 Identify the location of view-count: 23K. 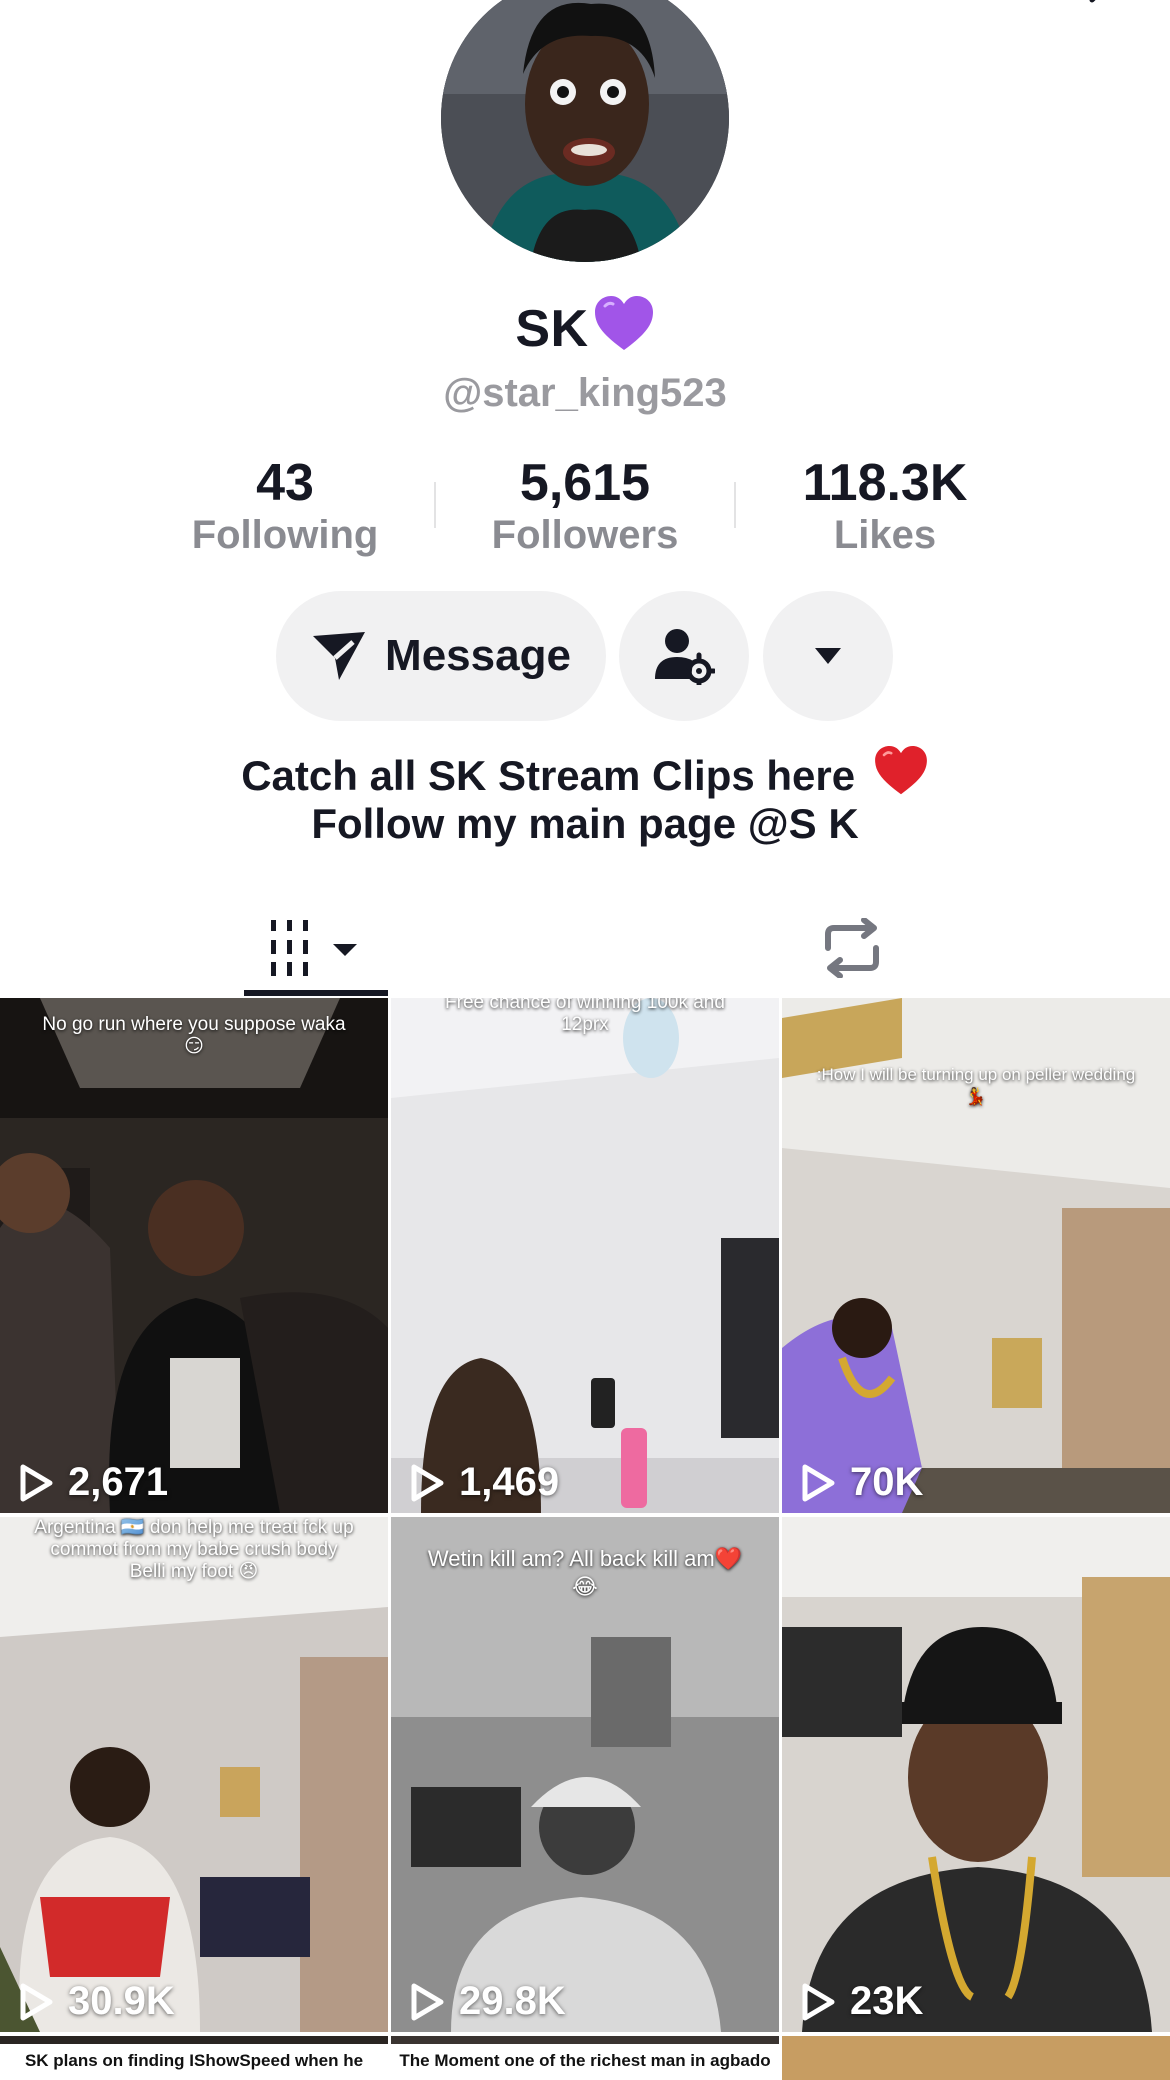
(861, 2001).